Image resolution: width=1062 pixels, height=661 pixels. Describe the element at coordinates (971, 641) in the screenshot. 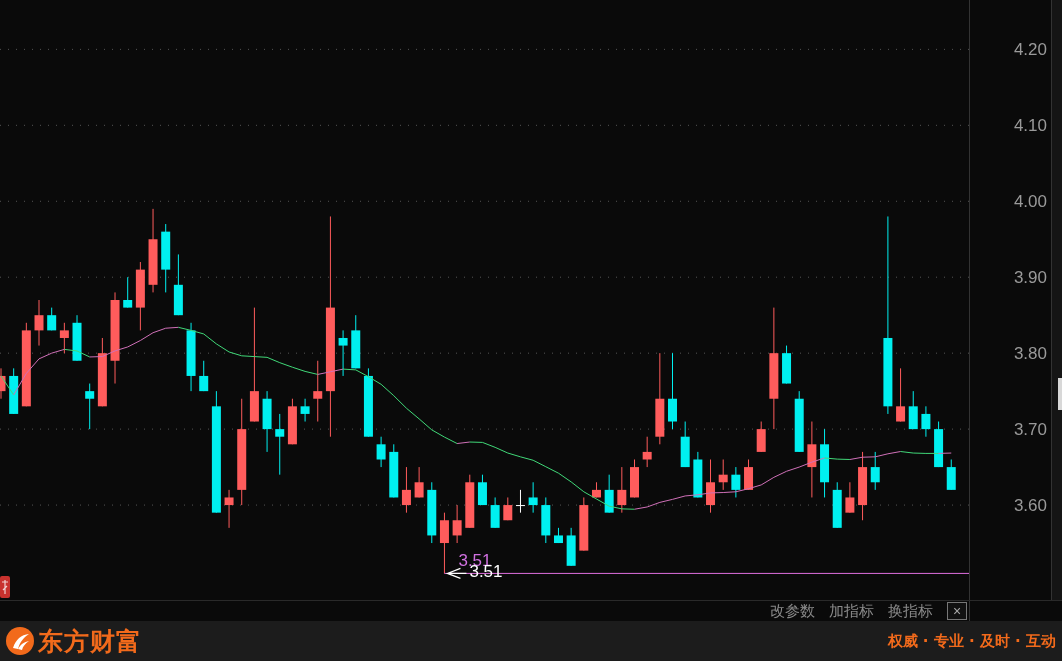

I see `slogan: 权威 · 专业 · 及时 · 互动` at that location.